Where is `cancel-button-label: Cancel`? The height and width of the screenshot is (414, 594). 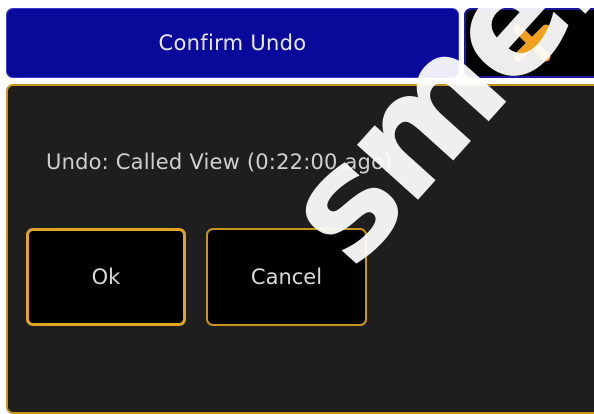
cancel-button-label: Cancel is located at coordinates (286, 277).